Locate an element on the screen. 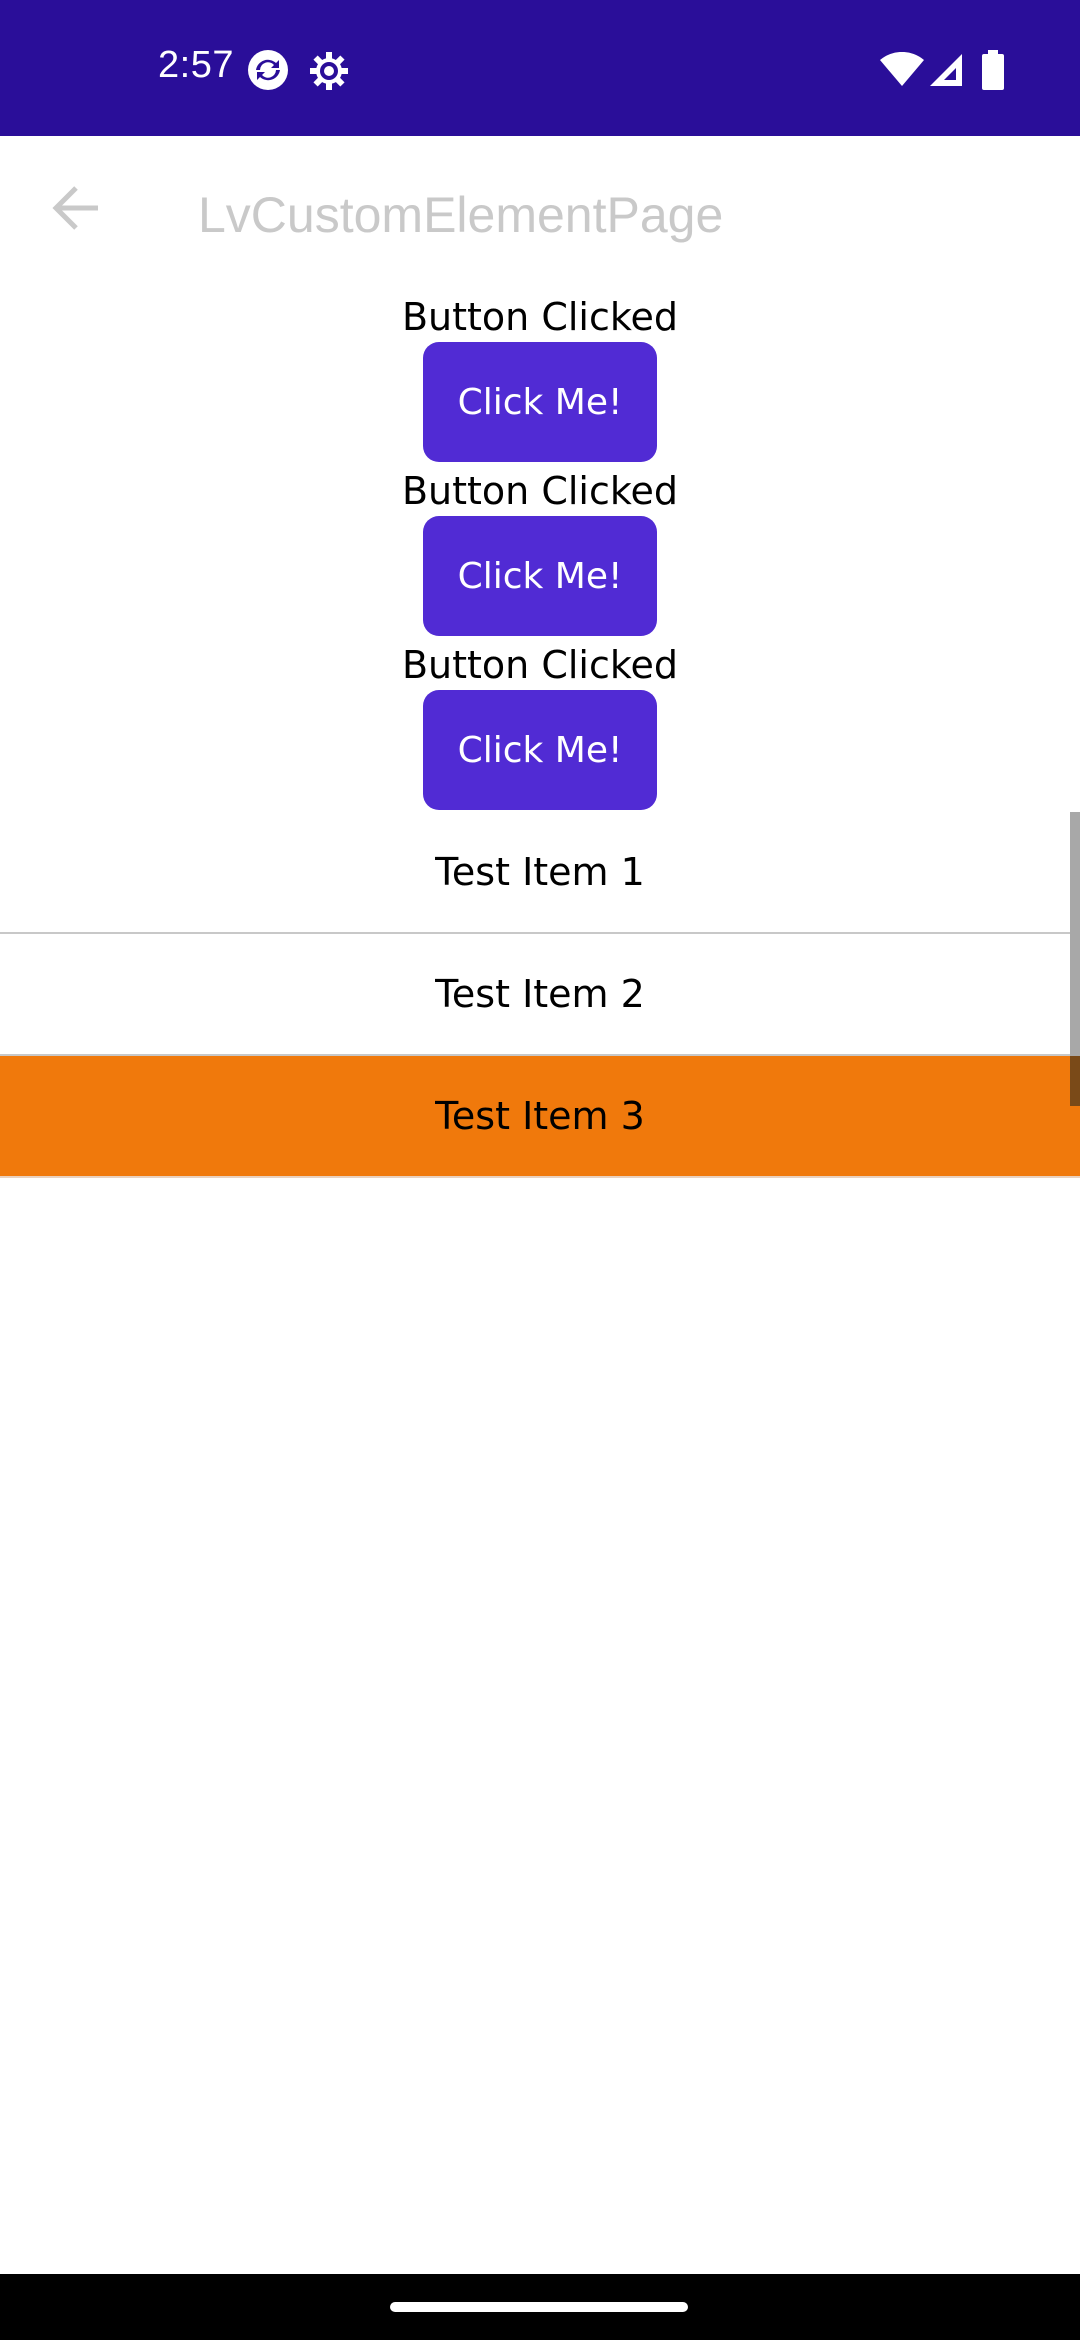  battery-icon is located at coordinates (993, 72).